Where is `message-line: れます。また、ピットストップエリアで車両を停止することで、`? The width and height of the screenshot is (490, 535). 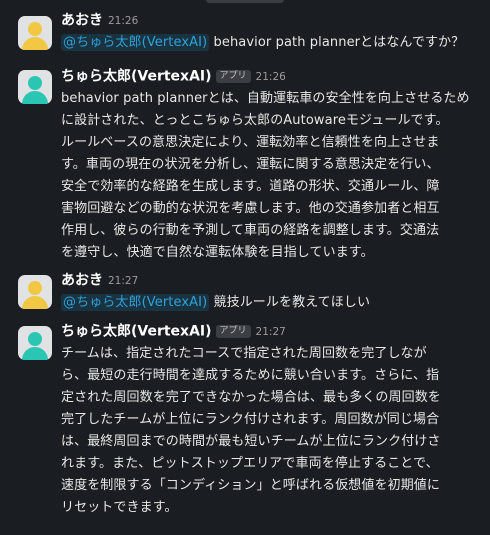 message-line: れます。また、ピットストップエリアで車両を停止することで、 is located at coordinates (250, 463).